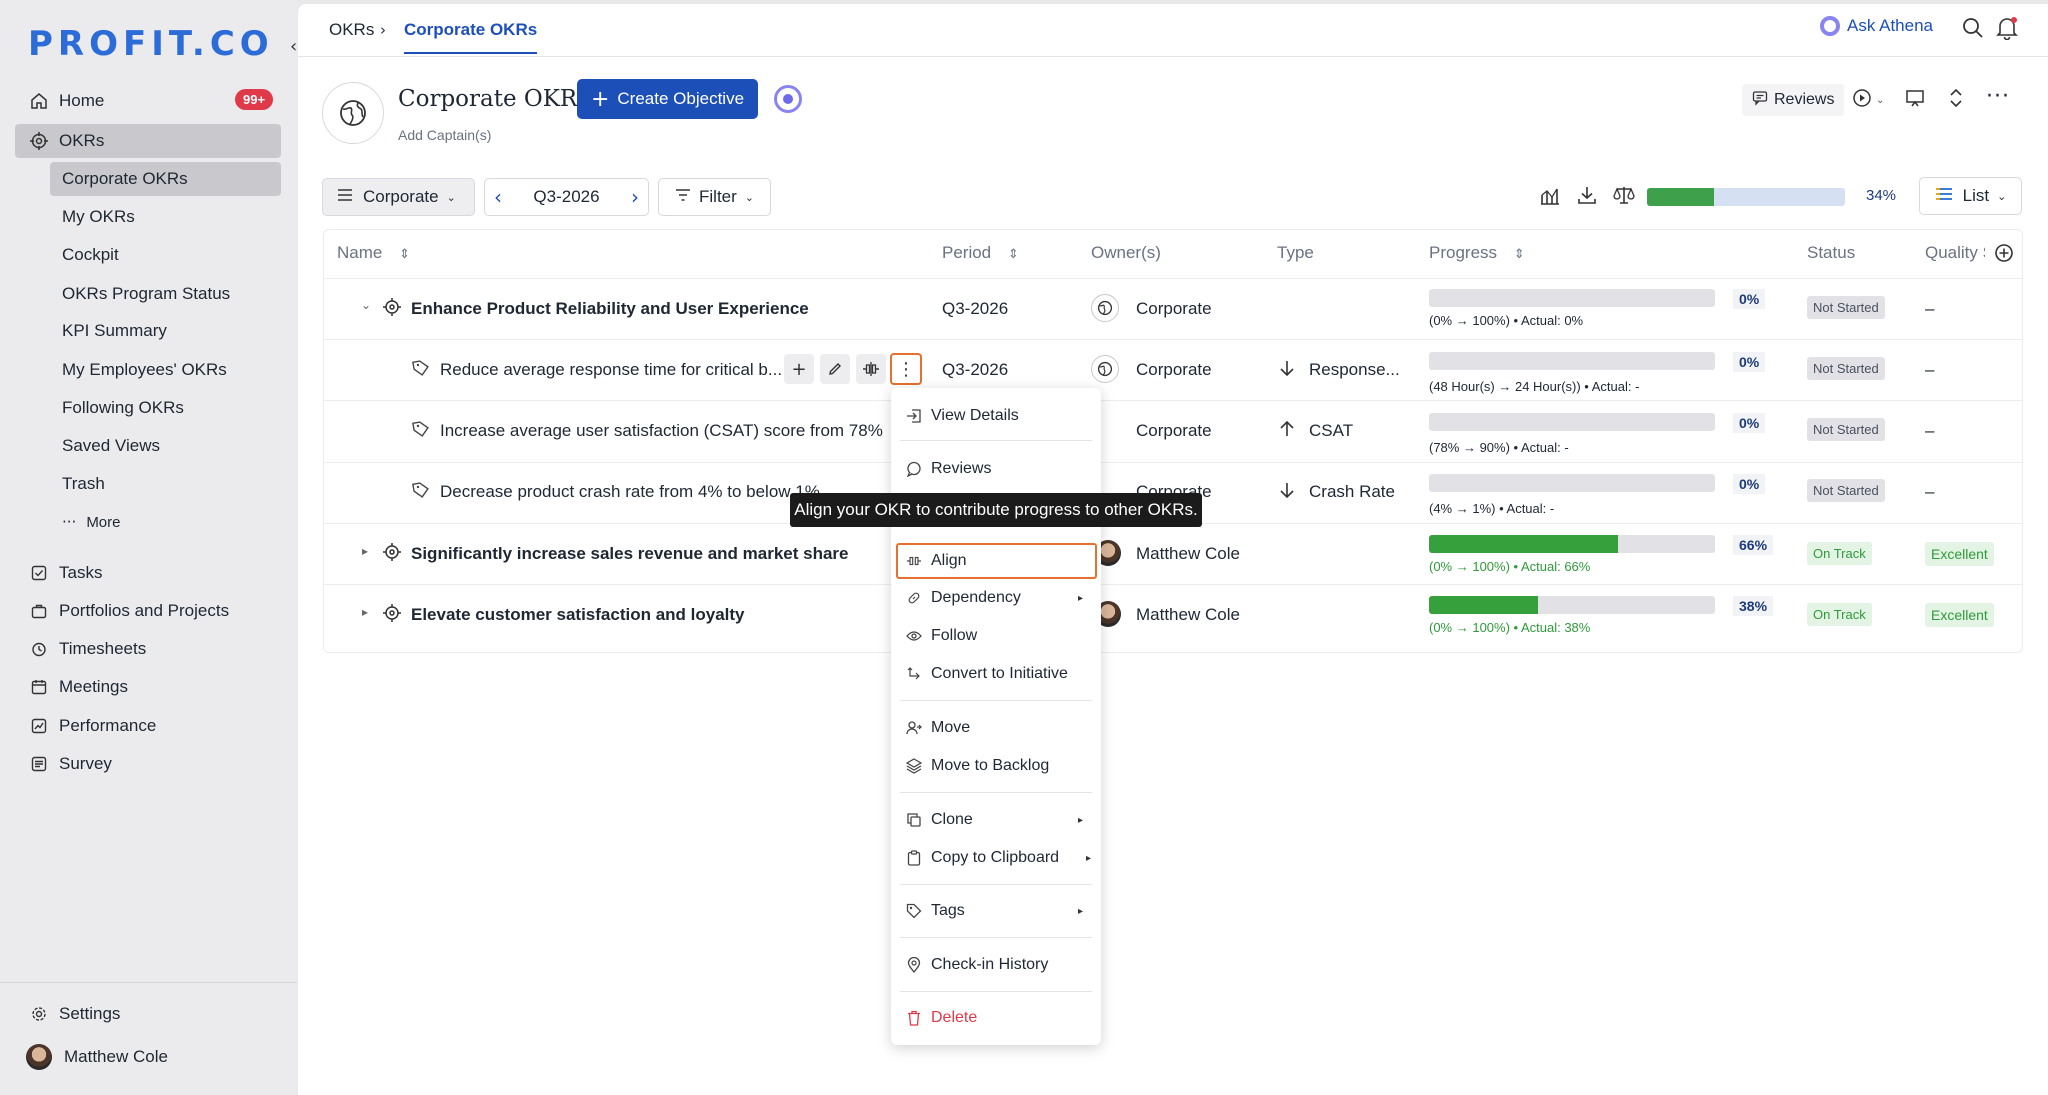  Describe the element at coordinates (1295, 252) in the screenshot. I see `column-header-type: Type` at that location.